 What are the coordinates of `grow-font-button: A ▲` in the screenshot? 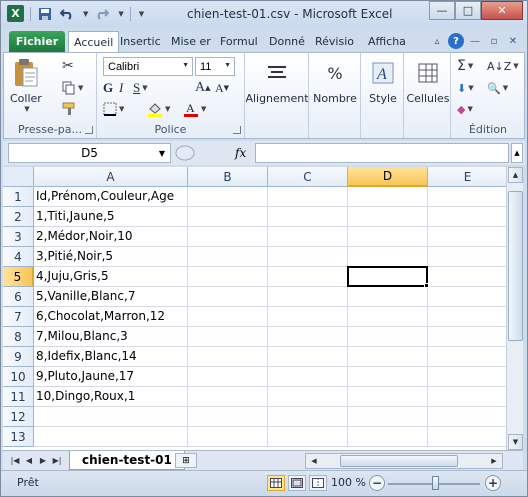 It's located at (203, 88).